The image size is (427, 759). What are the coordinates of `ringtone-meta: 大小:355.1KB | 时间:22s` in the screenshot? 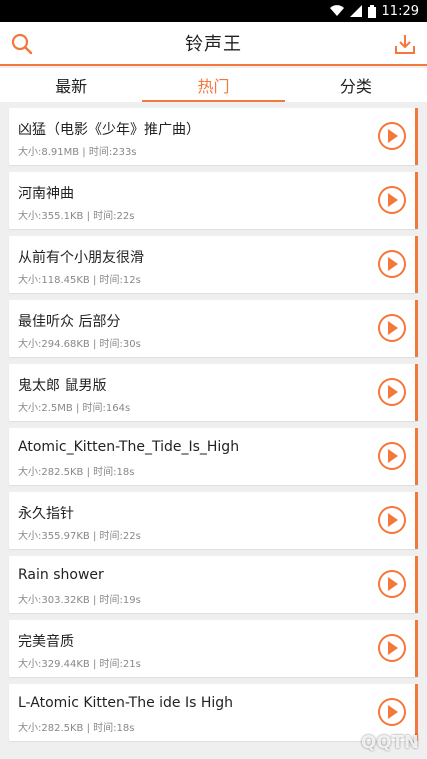 It's located at (76, 216).